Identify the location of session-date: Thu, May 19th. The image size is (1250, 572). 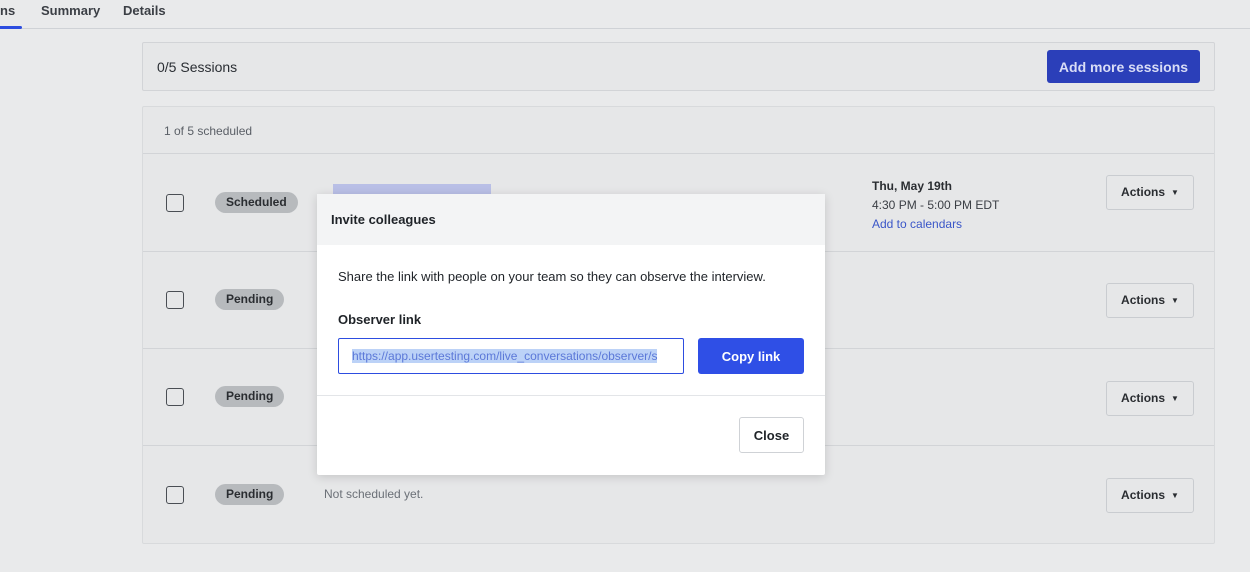
(912, 186).